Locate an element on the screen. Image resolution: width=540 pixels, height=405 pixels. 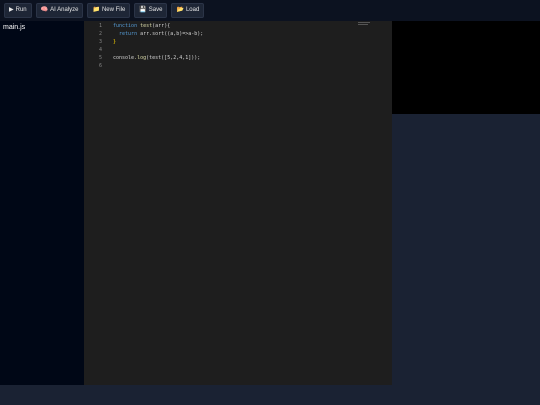
new-file-button: 📁 New File is located at coordinates (109, 10).